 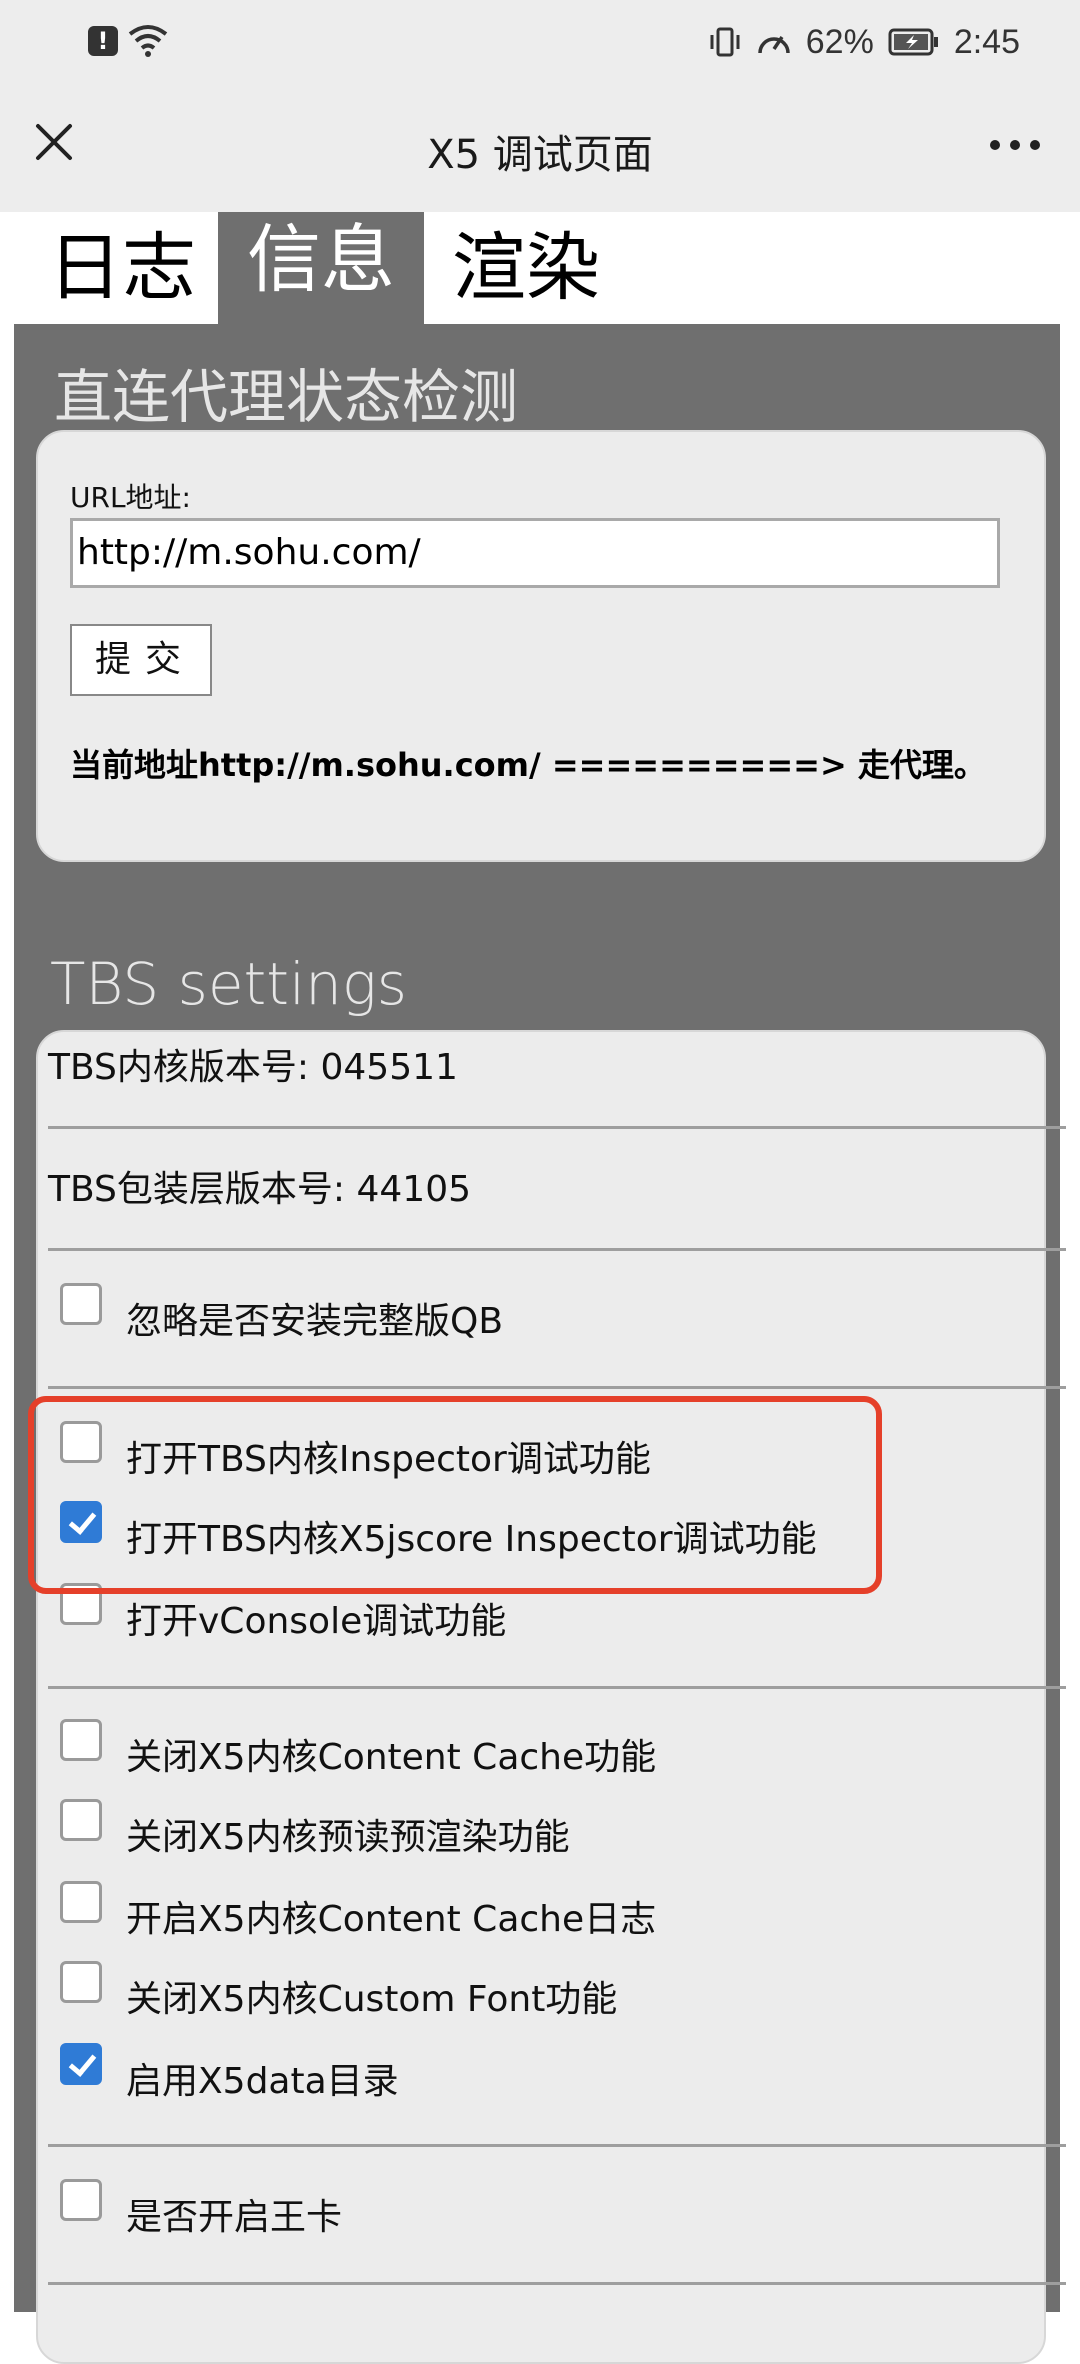 I want to click on option-label: 忽略是否安装完整版QB, so click(x=315, y=1321).